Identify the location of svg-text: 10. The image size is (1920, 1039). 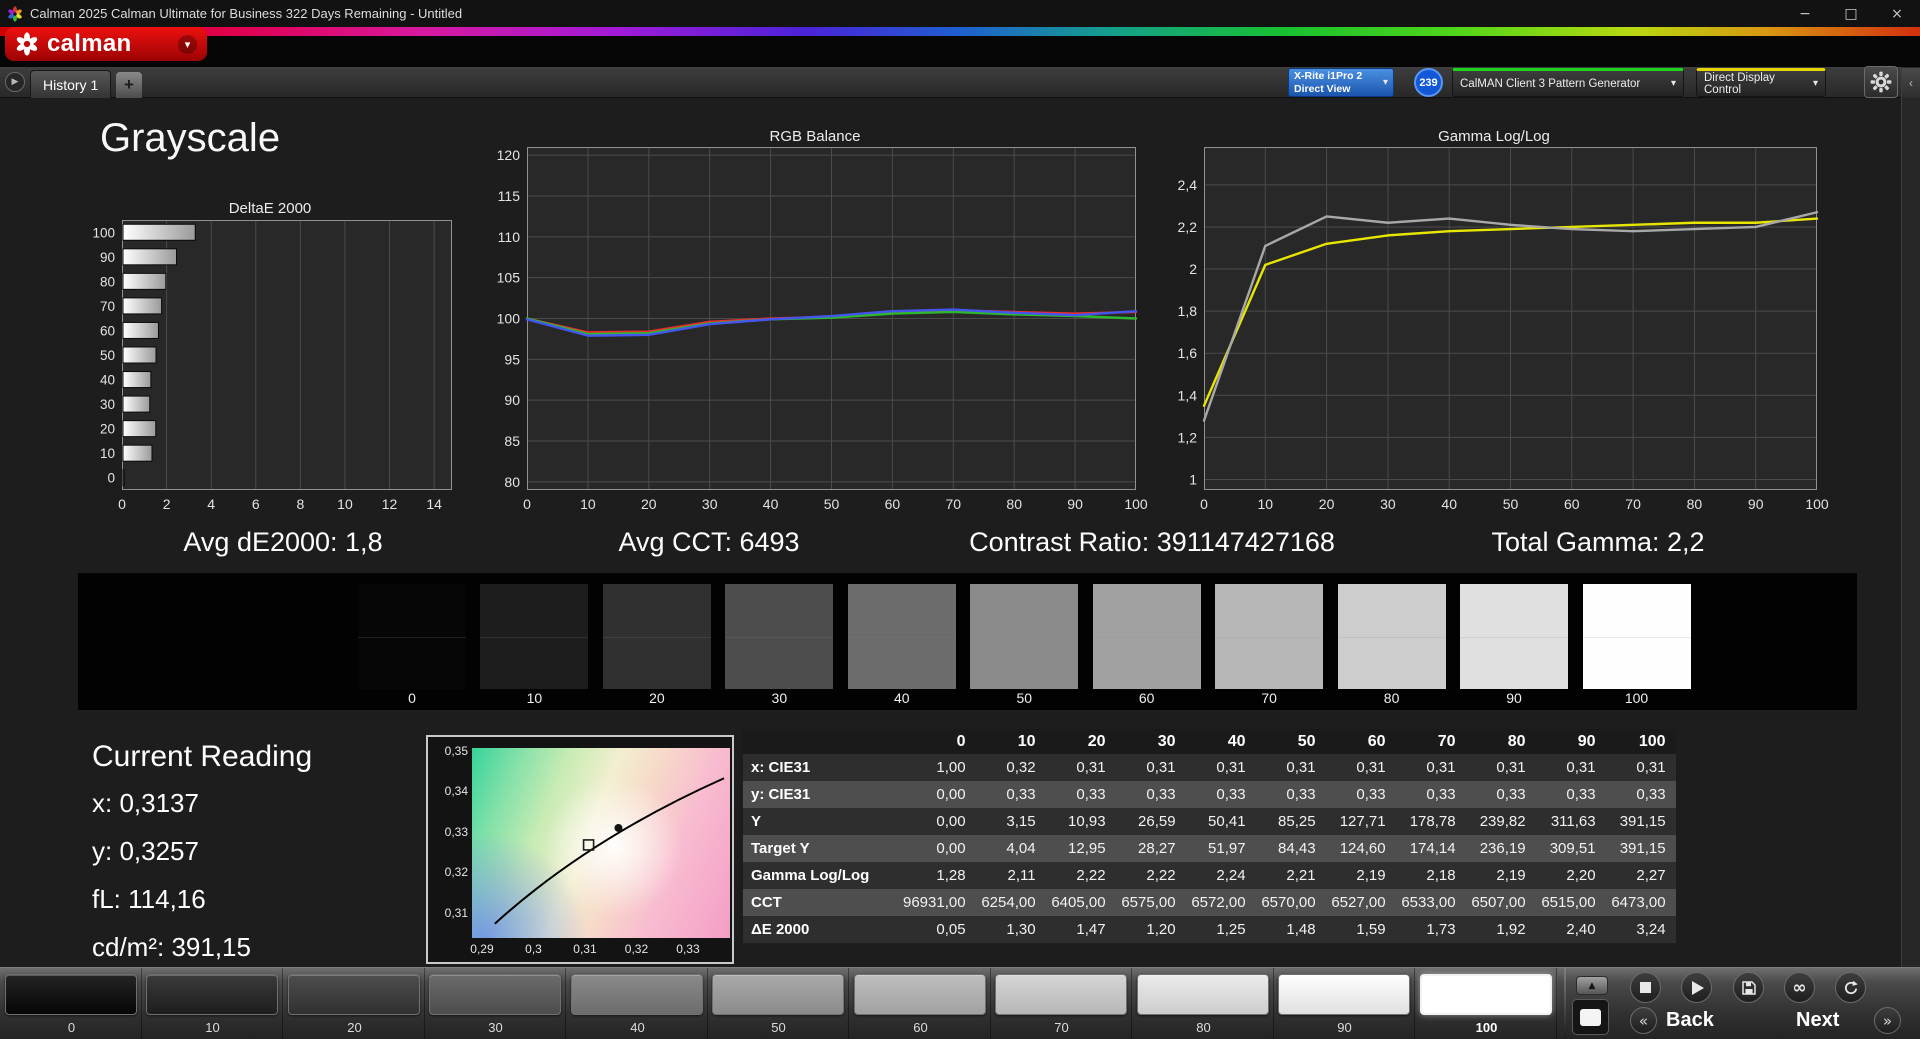
(345, 504).